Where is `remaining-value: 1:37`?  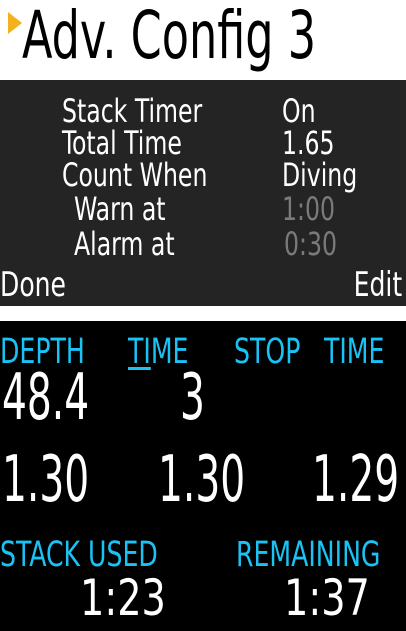
remaining-value: 1:37 is located at coordinates (327, 598).